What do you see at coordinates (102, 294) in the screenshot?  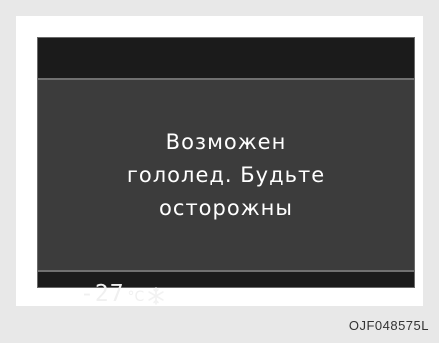 I see `temperature-value: -27` at bounding box center [102, 294].